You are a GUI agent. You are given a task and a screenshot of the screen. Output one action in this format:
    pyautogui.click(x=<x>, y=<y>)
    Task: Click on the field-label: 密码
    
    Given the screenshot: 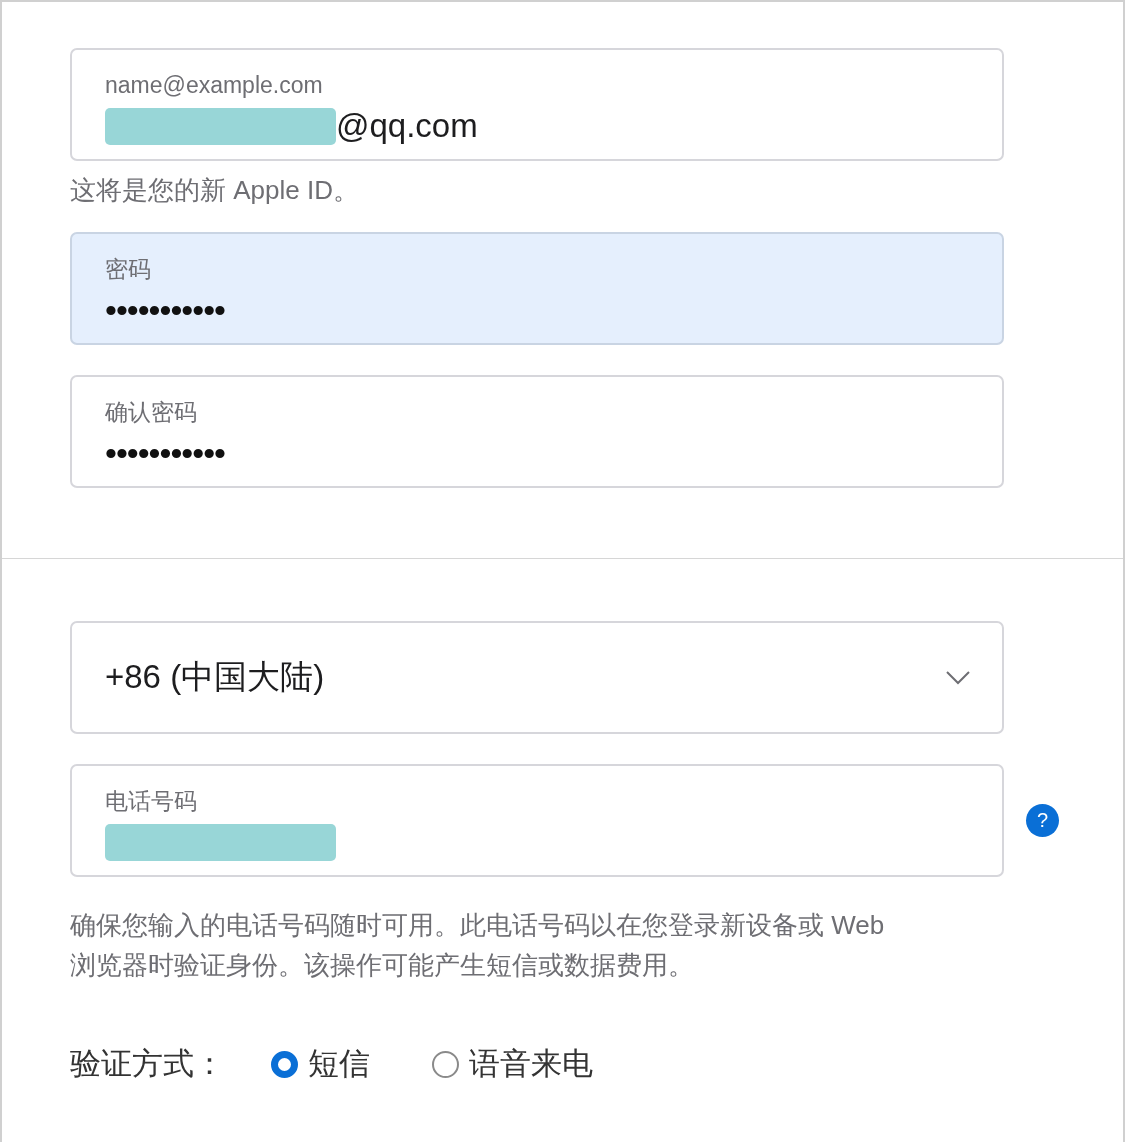 What is the action you would take?
    pyautogui.click(x=128, y=269)
    